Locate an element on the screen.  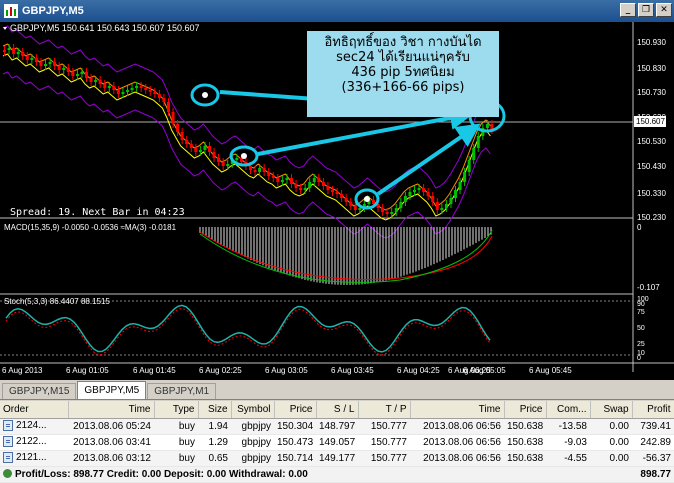
minimize-button: _ is located at coordinates (628, 10).